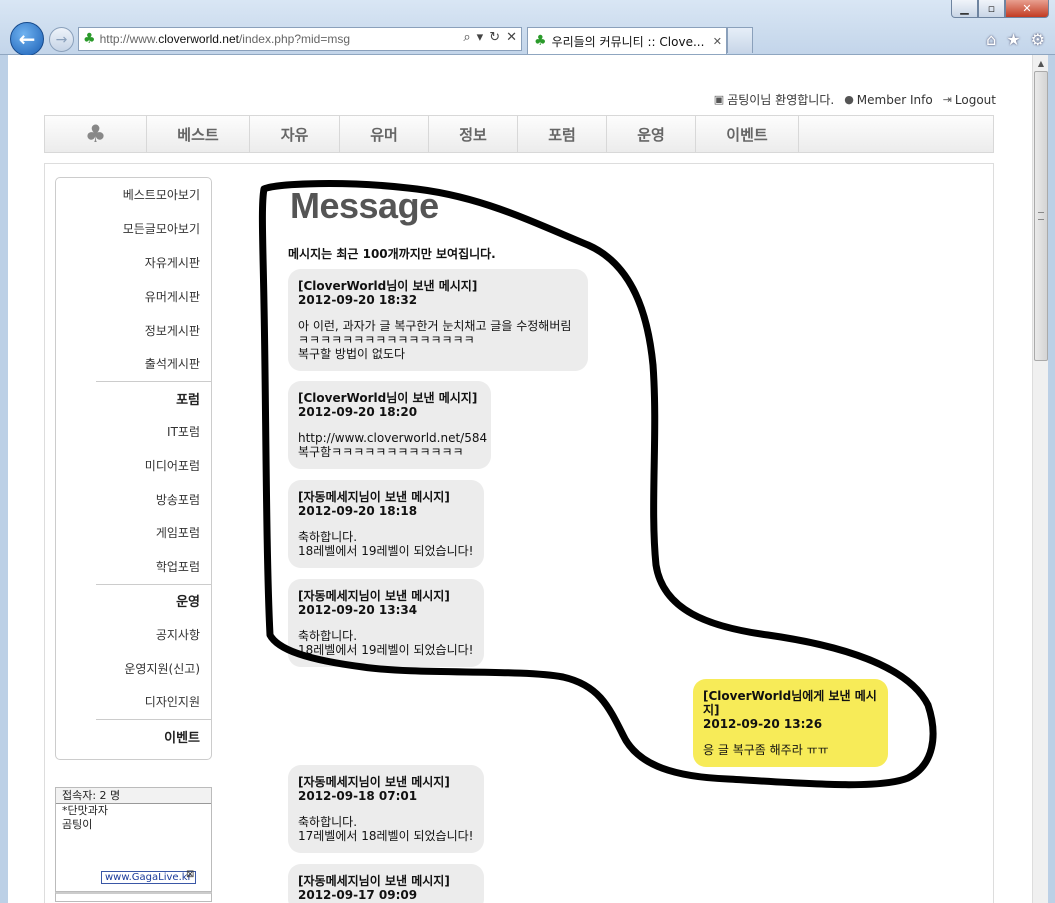 Image resolution: width=1055 pixels, height=903 pixels. I want to click on nav-item: 유머, so click(384, 134).